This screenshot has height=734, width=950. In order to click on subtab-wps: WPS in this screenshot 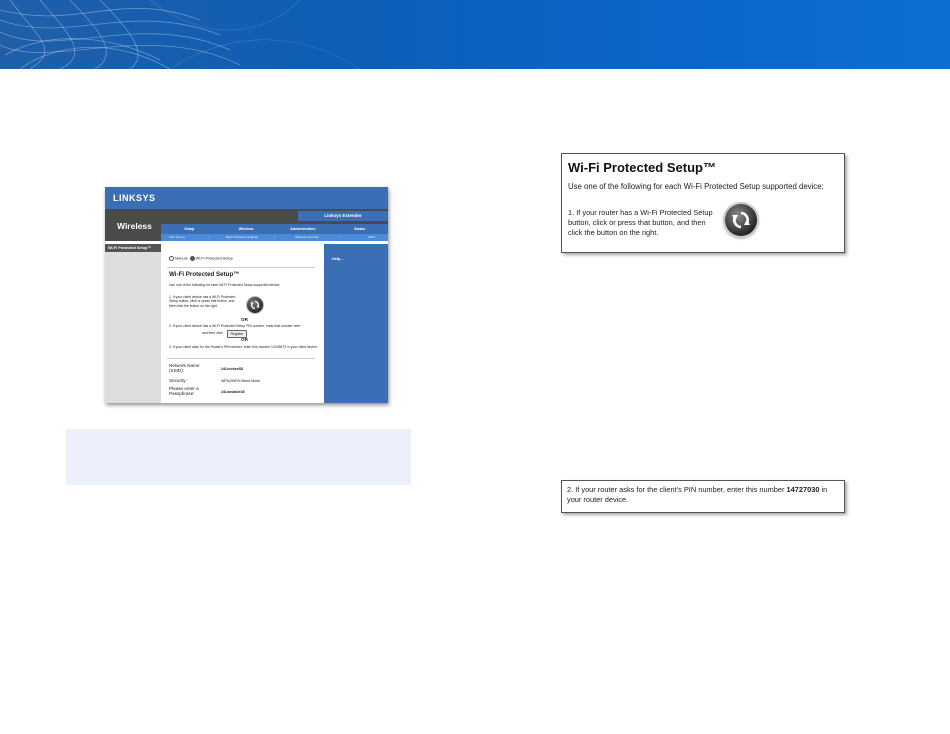, I will do `click(372, 237)`.